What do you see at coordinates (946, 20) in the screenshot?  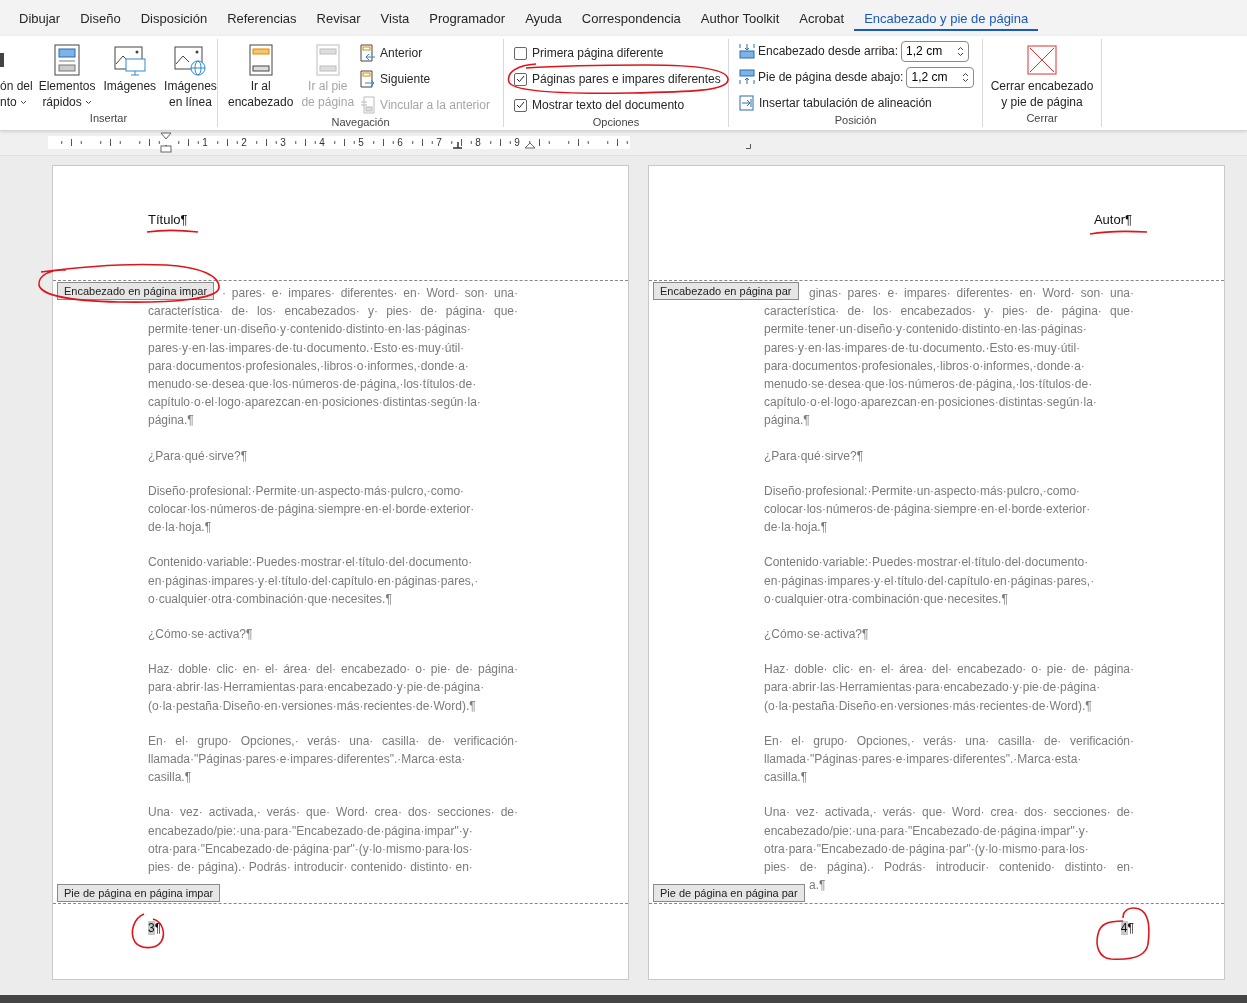 I see `menu-tab: Encabezado y pie de página` at bounding box center [946, 20].